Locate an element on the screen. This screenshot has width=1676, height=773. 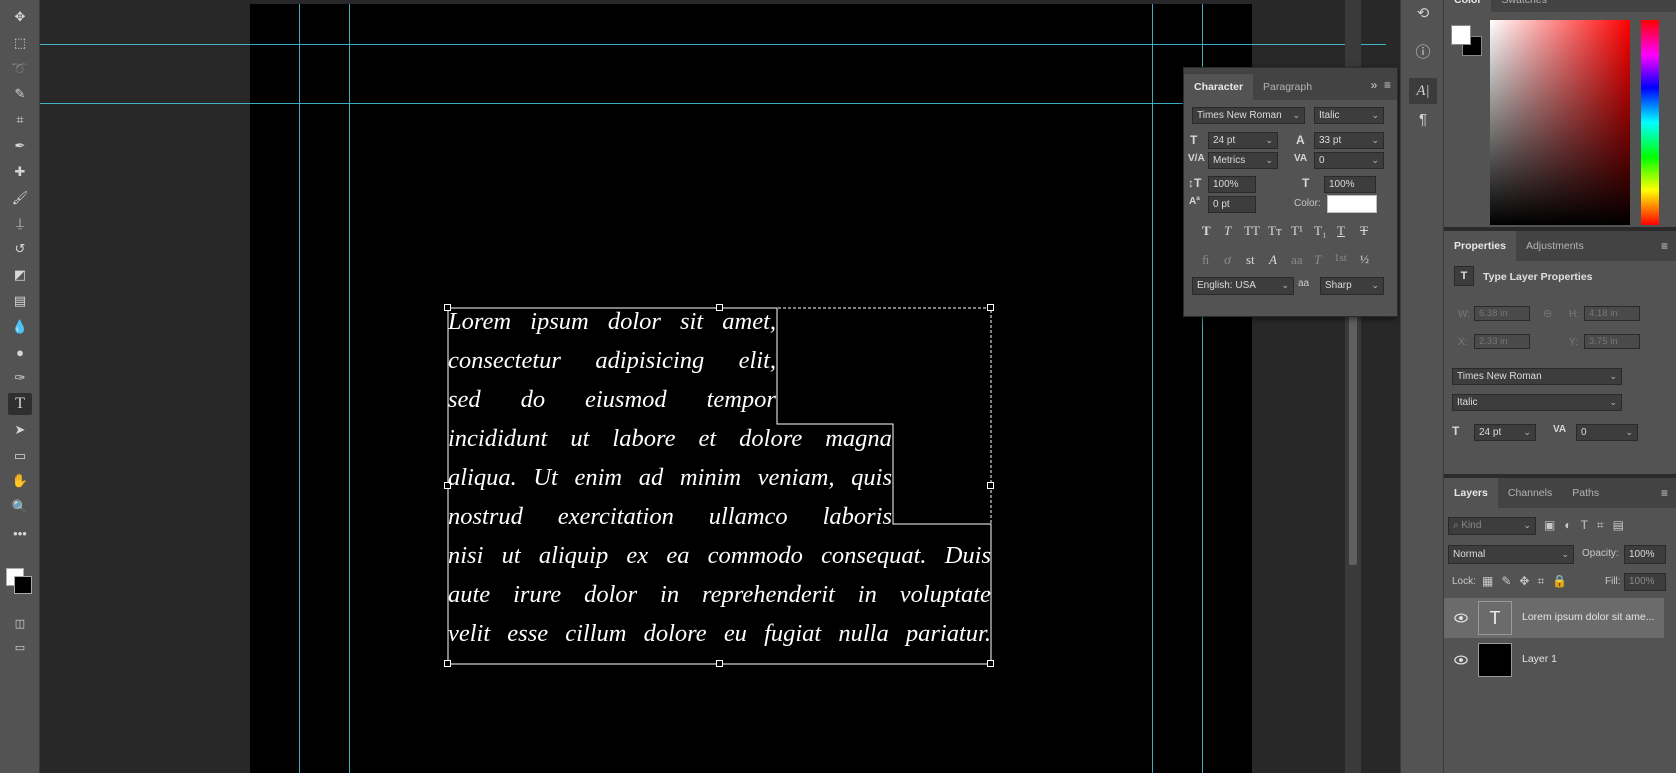
strikethrough-icon: T is located at coordinates (1364, 231).